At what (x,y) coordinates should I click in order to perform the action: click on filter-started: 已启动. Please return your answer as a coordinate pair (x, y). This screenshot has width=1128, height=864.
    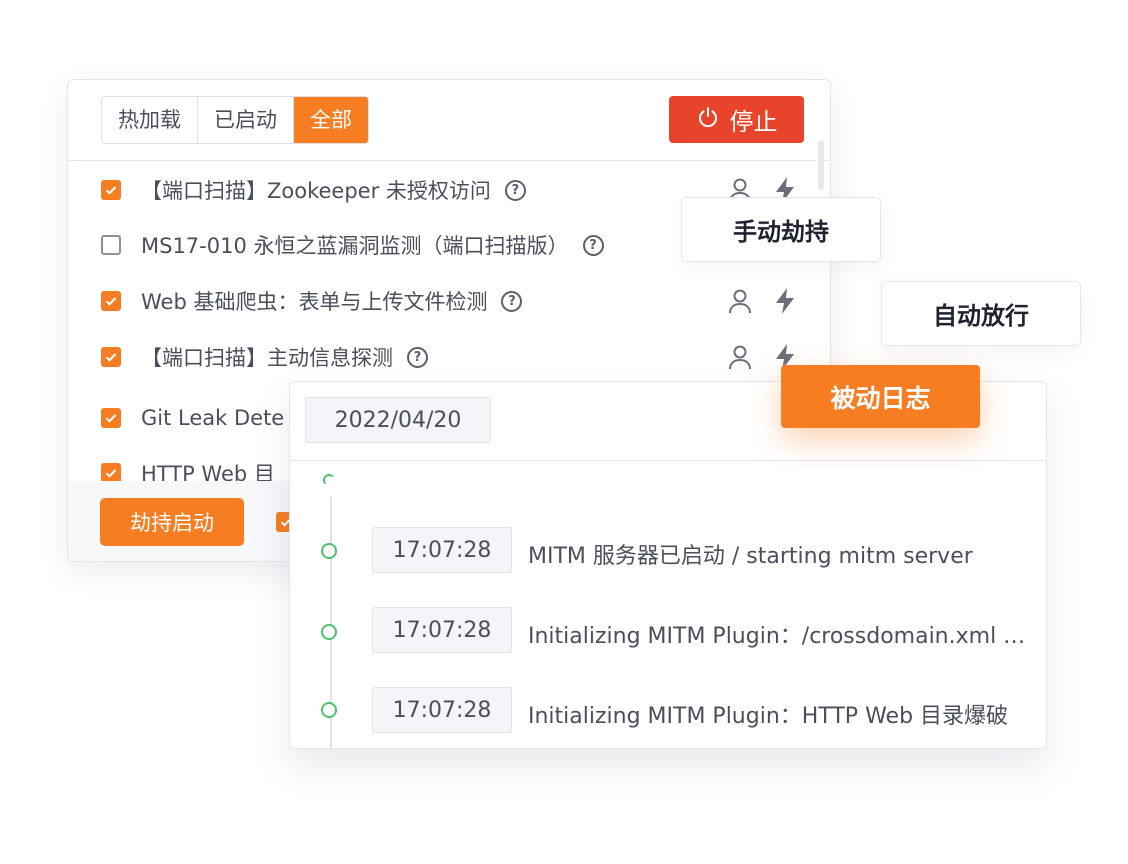
    Looking at the image, I should click on (246, 120).